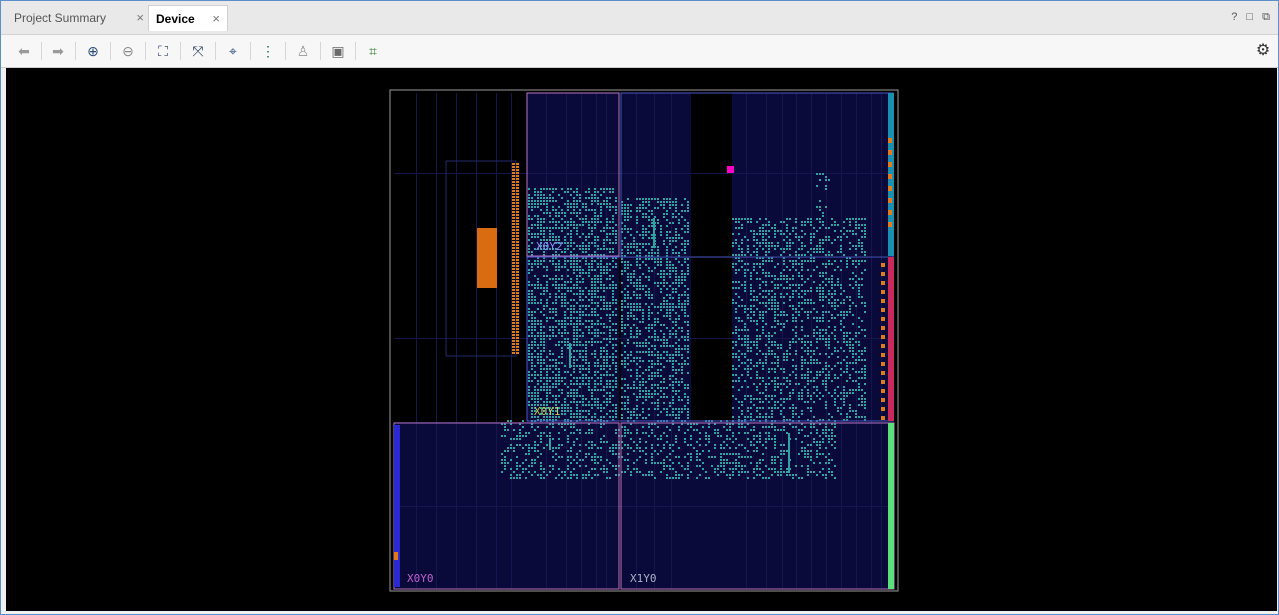 The image size is (1279, 615). Describe the element at coordinates (1234, 17) in the screenshot. I see `help-icon: ?` at that location.